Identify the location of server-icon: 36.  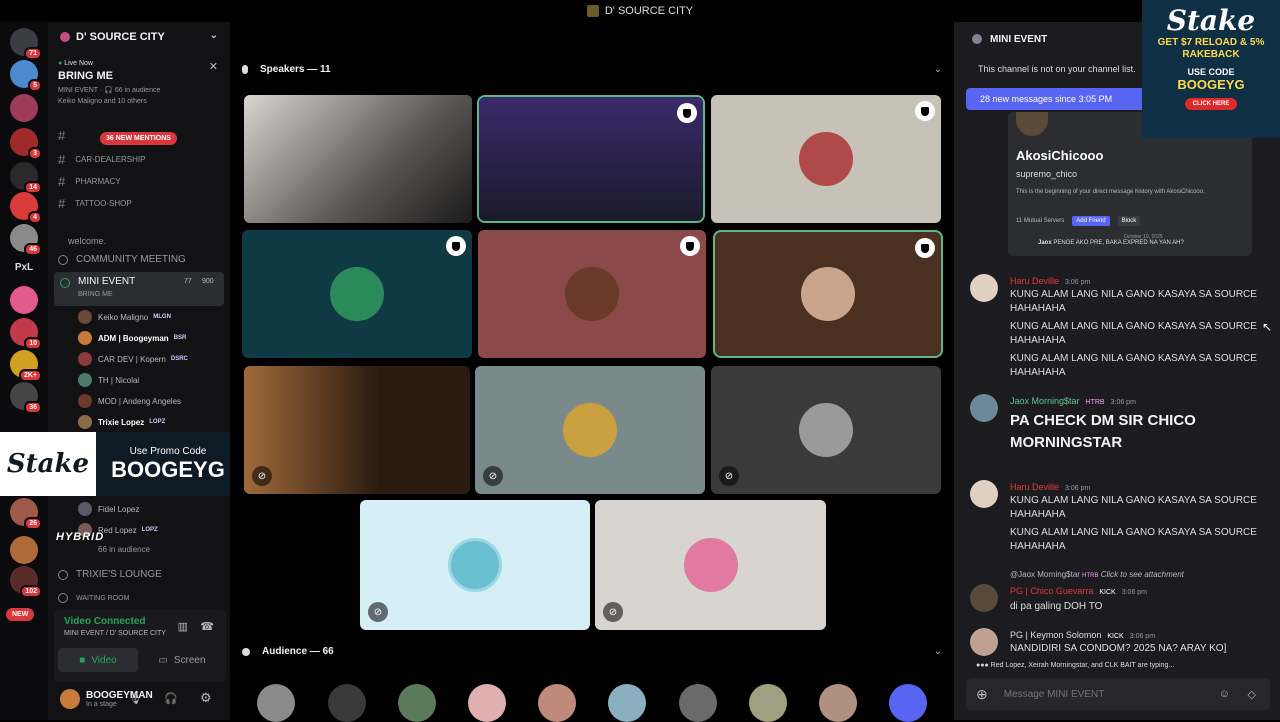
(26, 398).